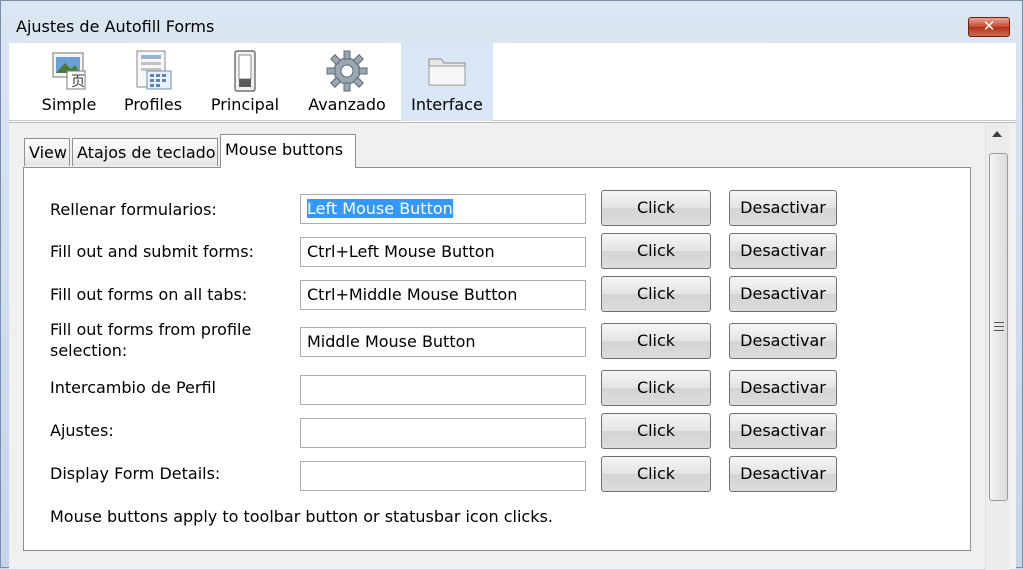 Image resolution: width=1023 pixels, height=570 pixels. What do you see at coordinates (447, 72) in the screenshot?
I see `folder-icon` at bounding box center [447, 72].